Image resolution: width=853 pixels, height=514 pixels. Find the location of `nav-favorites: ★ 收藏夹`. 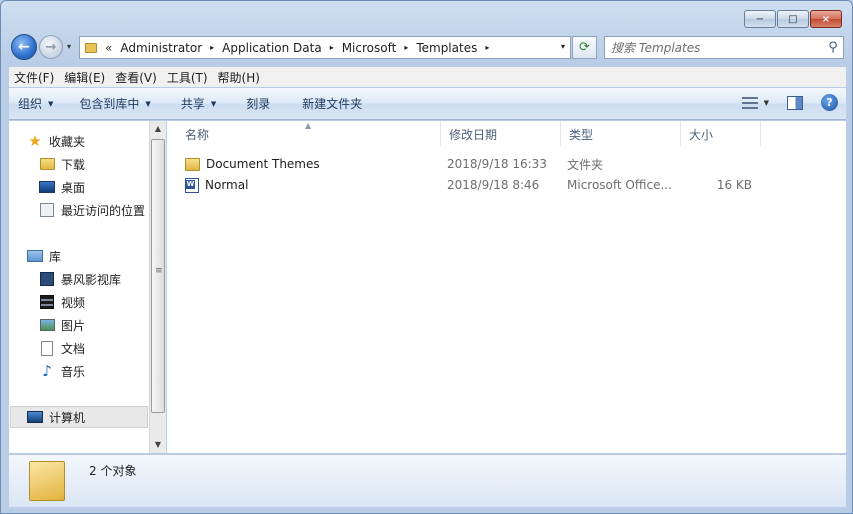

nav-favorites: ★ 收藏夹 is located at coordinates (56, 141).